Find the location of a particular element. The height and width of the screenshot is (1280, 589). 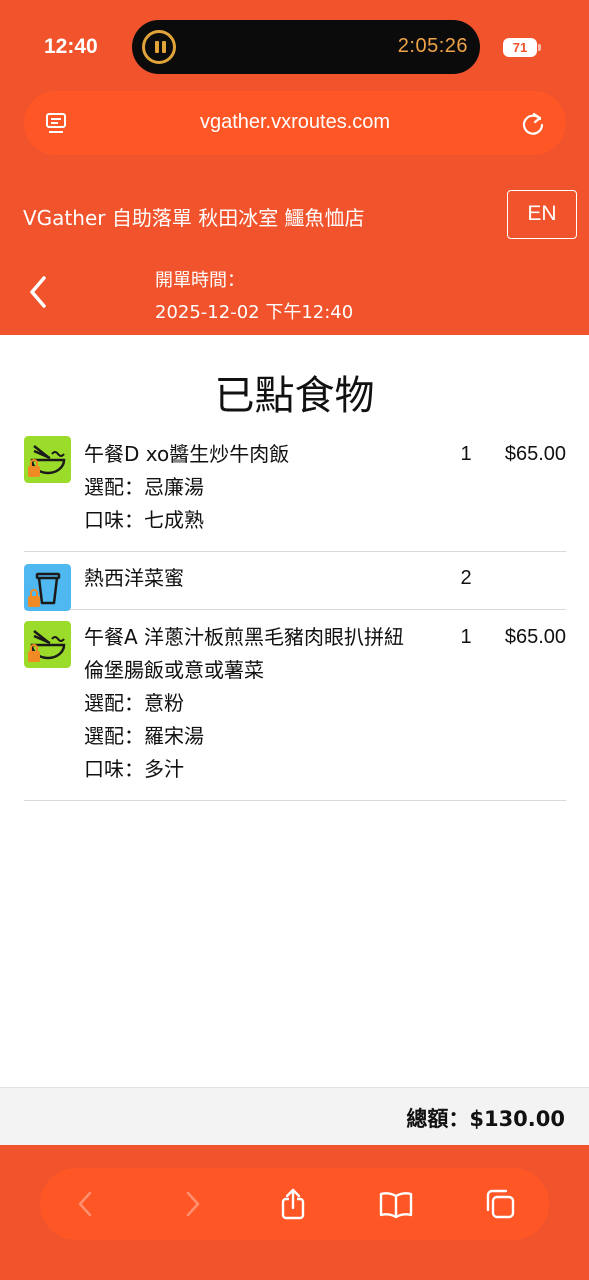

page-title: 已點食物 is located at coordinates (294, 396).